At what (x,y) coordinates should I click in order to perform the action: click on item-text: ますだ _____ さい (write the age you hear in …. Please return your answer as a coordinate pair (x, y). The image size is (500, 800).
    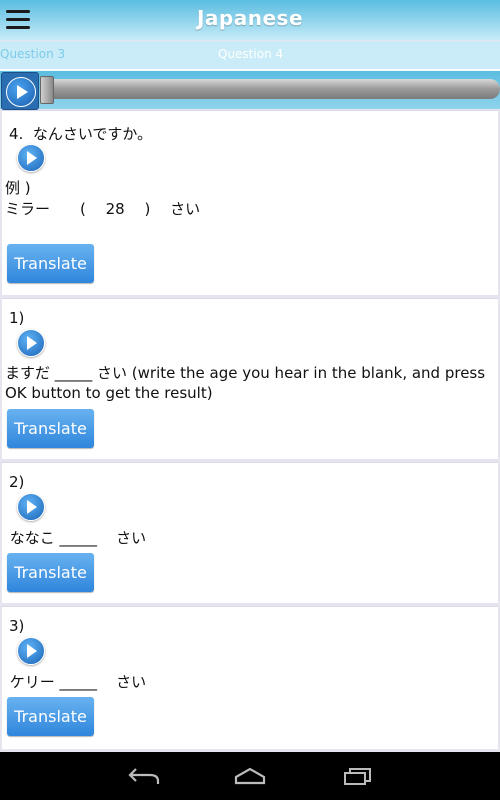
    Looking at the image, I should click on (245, 383).